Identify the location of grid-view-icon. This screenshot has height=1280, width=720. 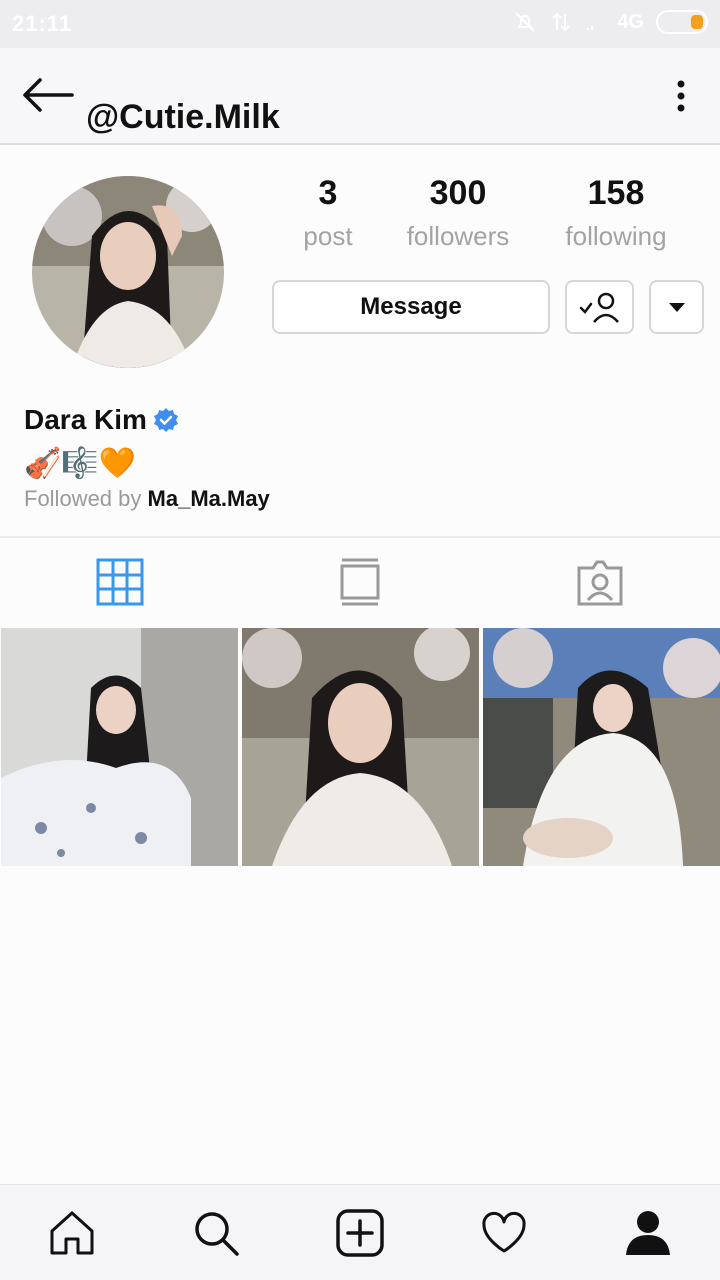
(120, 582).